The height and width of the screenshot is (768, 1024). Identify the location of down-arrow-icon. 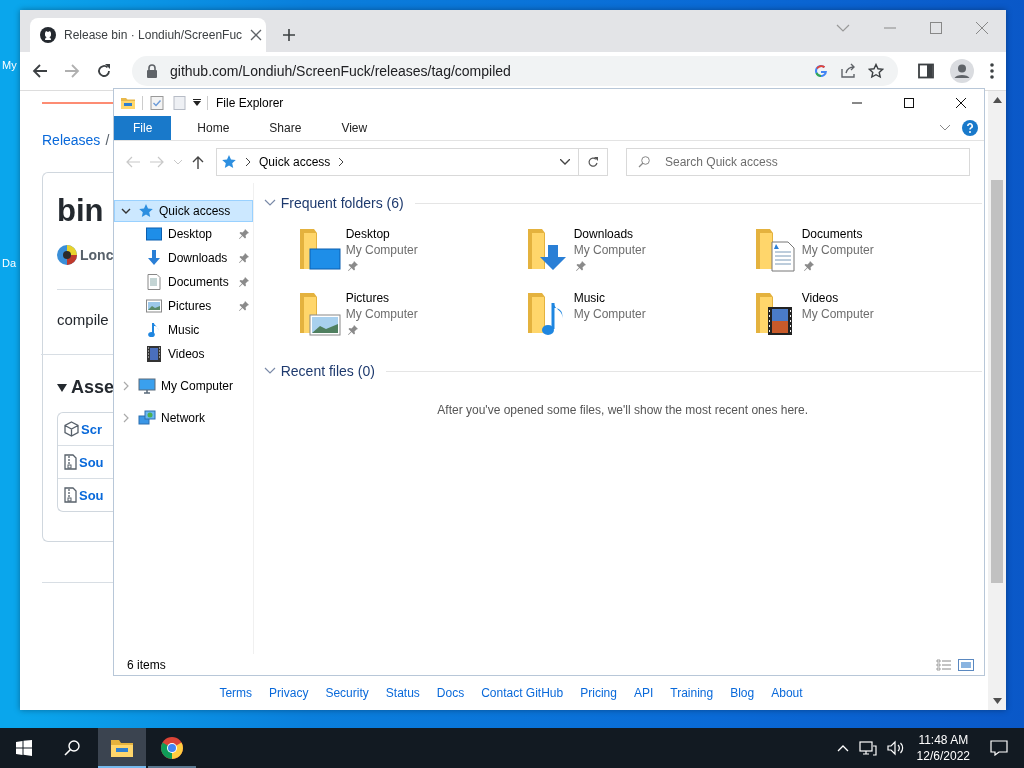
(154, 258).